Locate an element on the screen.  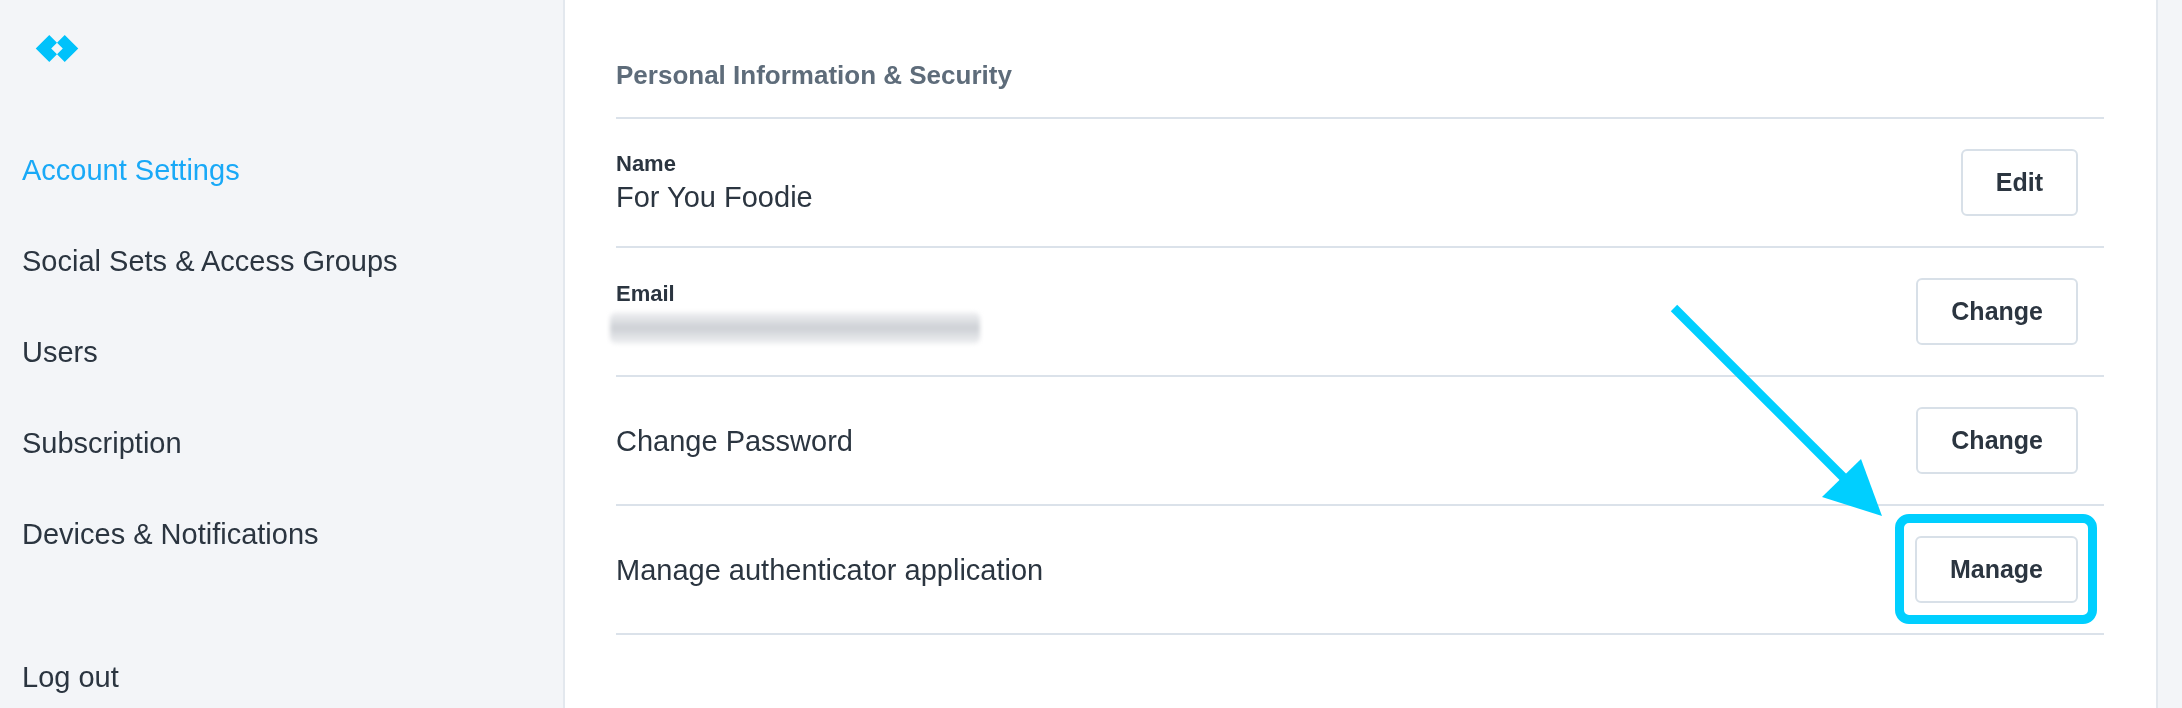
sidebar-nav-item: Subscription is located at coordinates (102, 443).